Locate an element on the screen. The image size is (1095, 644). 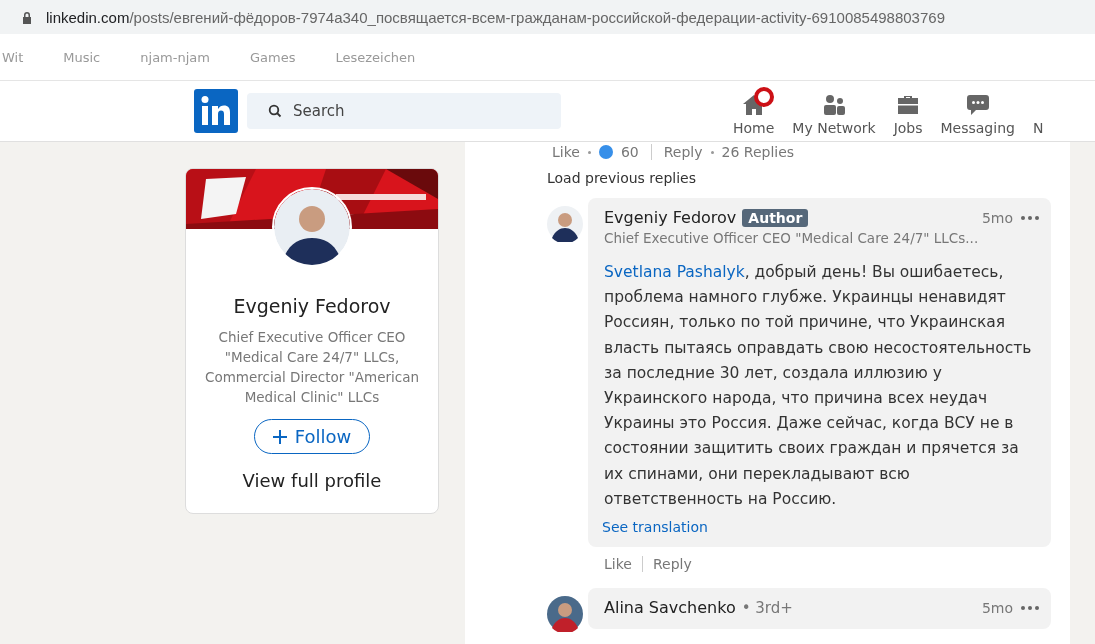
speech-bubble-icon is located at coordinates (977, 104).